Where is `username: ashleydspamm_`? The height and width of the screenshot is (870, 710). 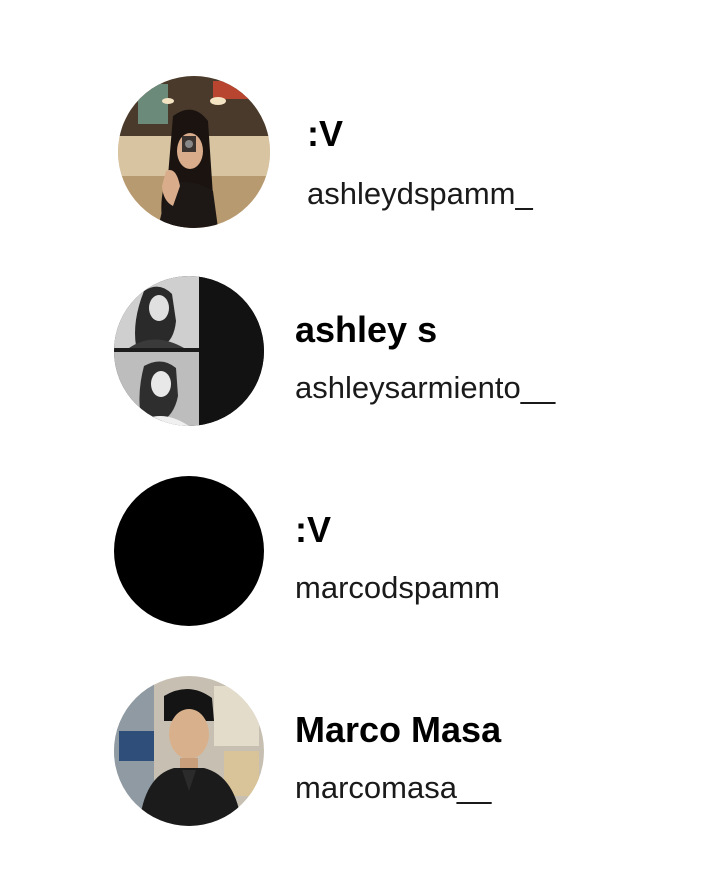
username: ashleydspamm_ is located at coordinates (420, 193).